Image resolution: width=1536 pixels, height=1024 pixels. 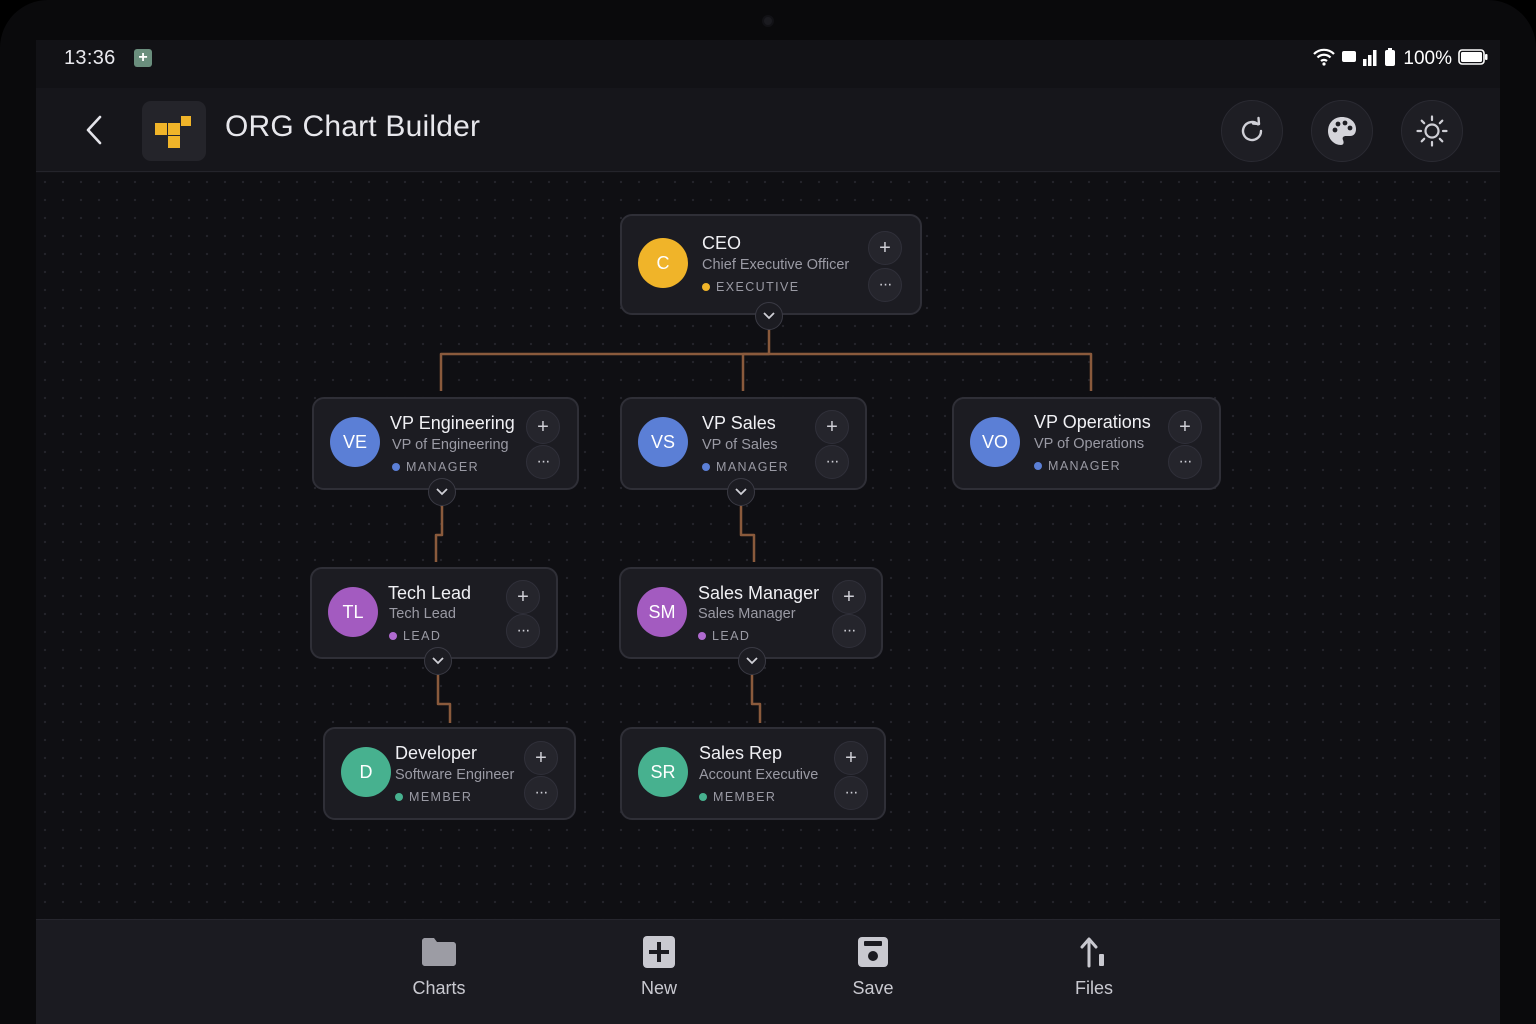 I want to click on nav-save: Save, so click(x=873, y=966).